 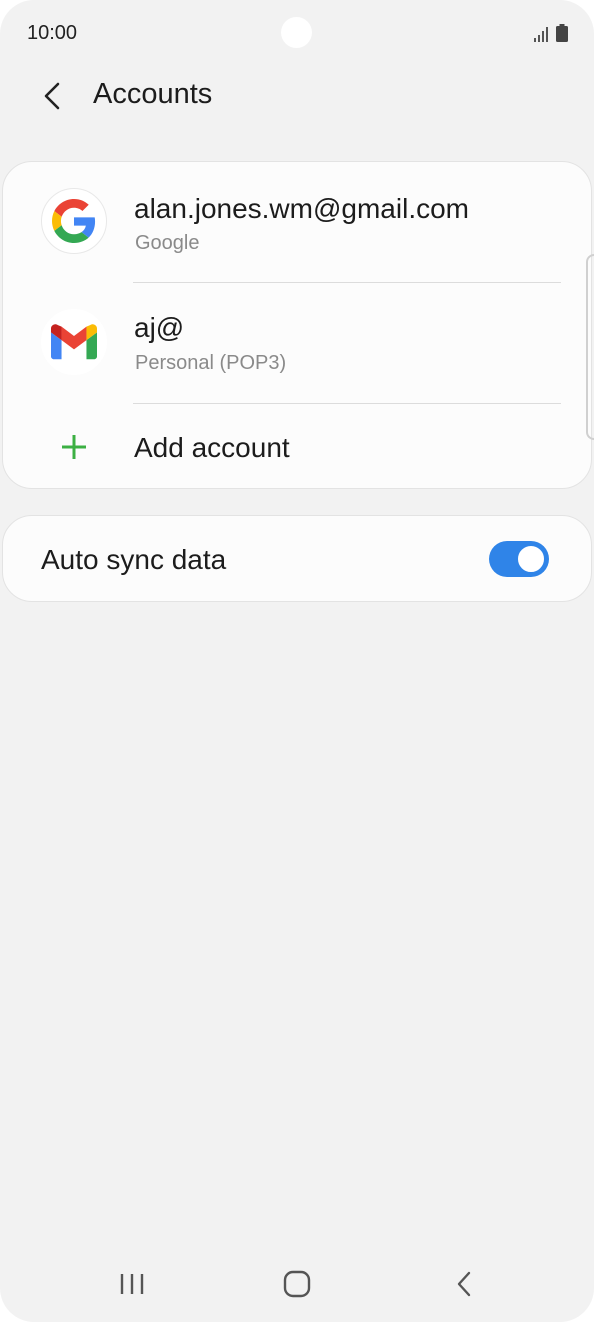 I want to click on back-button, so click(x=52, y=96).